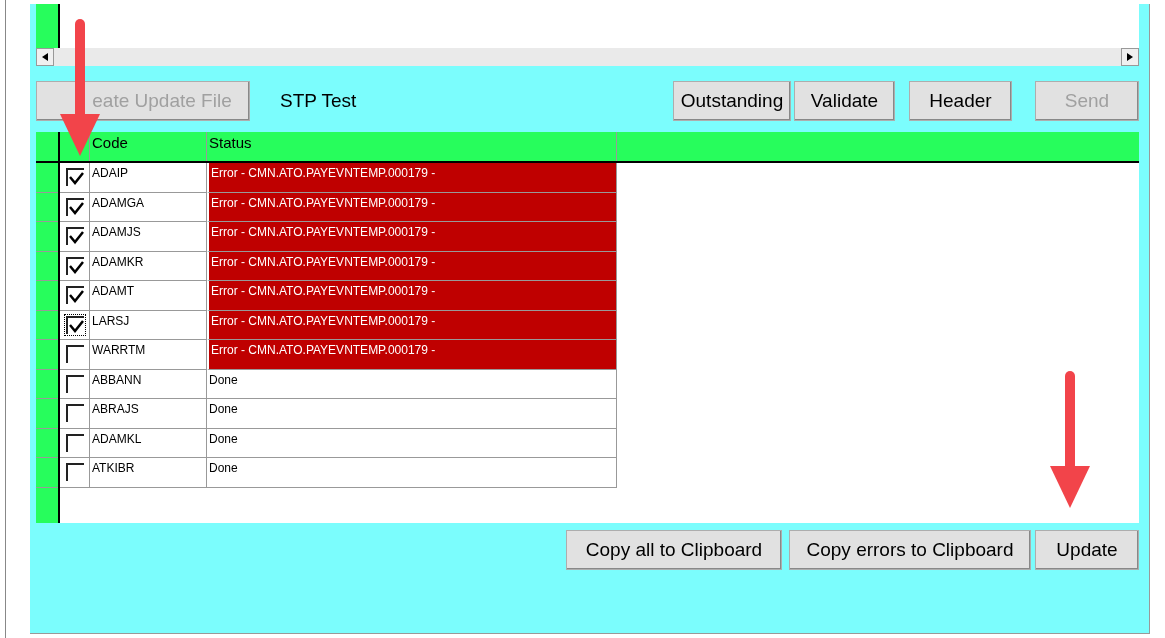  I want to click on horizontal-scrollbar, so click(587, 57).